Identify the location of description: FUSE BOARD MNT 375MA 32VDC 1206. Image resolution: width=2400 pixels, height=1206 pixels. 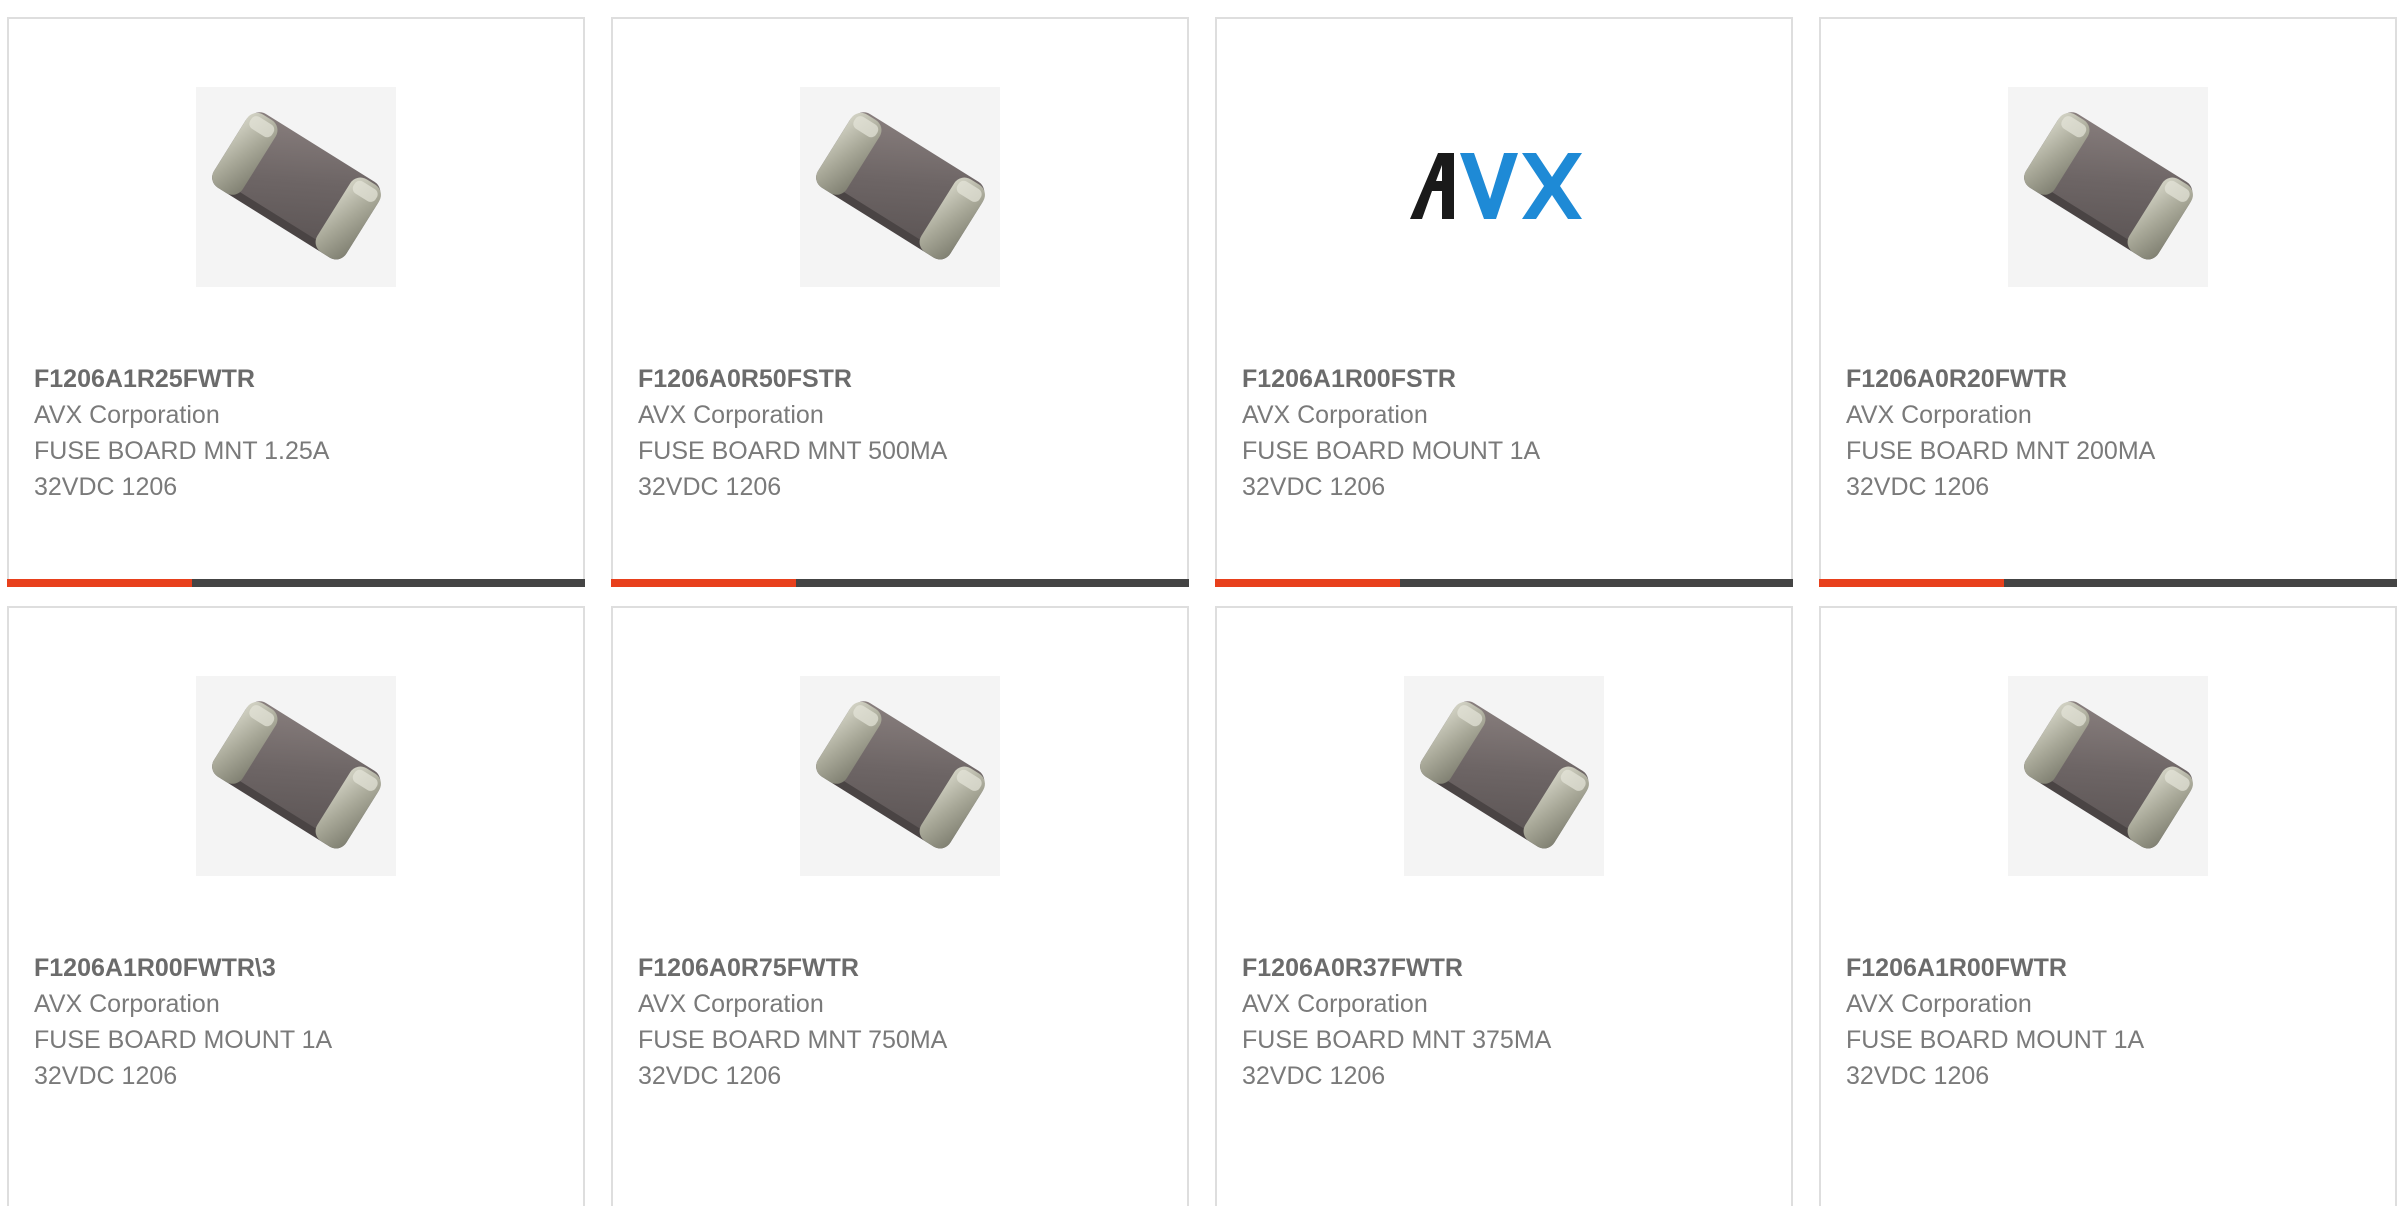
(1396, 1058).